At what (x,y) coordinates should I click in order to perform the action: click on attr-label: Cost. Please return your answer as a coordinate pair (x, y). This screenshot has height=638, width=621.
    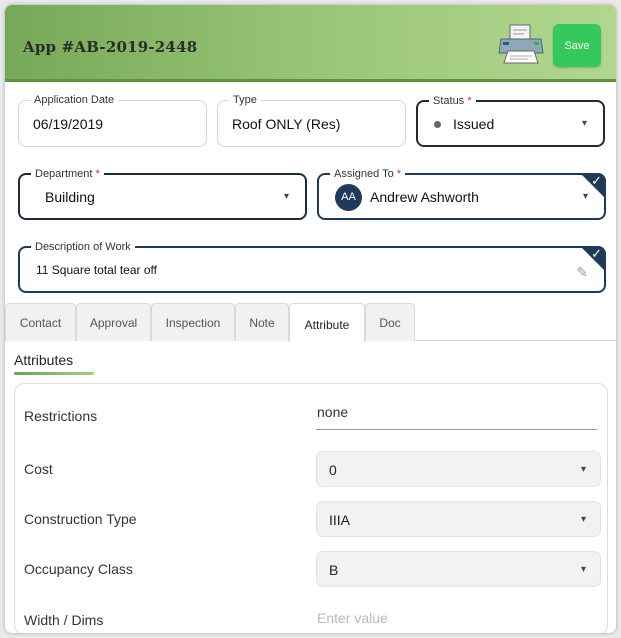
    Looking at the image, I should click on (38, 469).